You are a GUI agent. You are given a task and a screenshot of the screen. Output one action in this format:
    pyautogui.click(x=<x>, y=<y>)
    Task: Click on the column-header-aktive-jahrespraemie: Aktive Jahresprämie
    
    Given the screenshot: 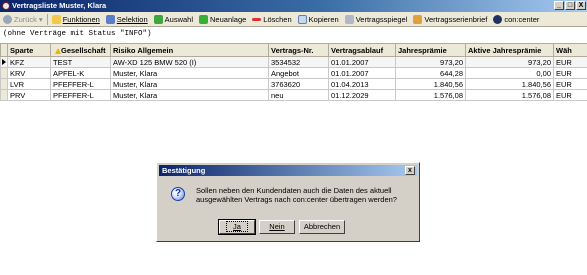 What is the action you would take?
    pyautogui.click(x=509, y=50)
    